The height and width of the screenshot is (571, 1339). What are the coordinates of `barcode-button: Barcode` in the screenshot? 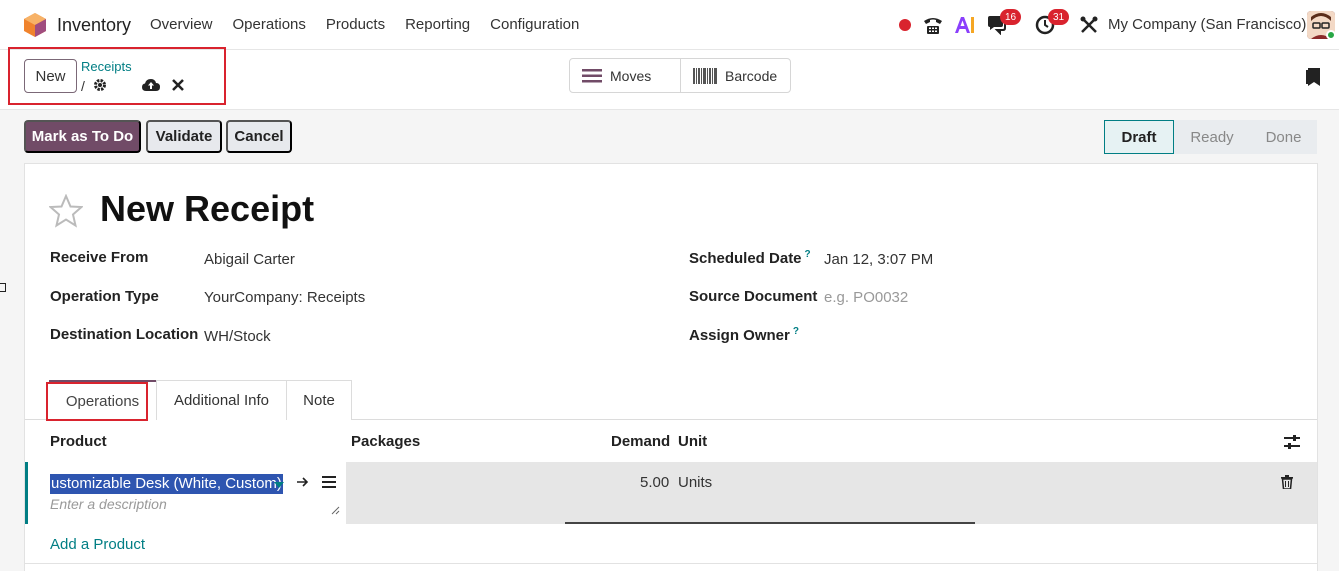 It's located at (735, 75).